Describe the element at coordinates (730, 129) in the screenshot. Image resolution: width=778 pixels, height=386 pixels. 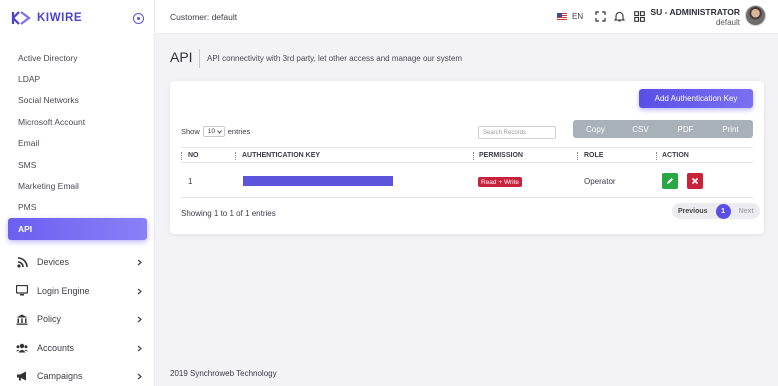
I see `print-button: Print` at that location.